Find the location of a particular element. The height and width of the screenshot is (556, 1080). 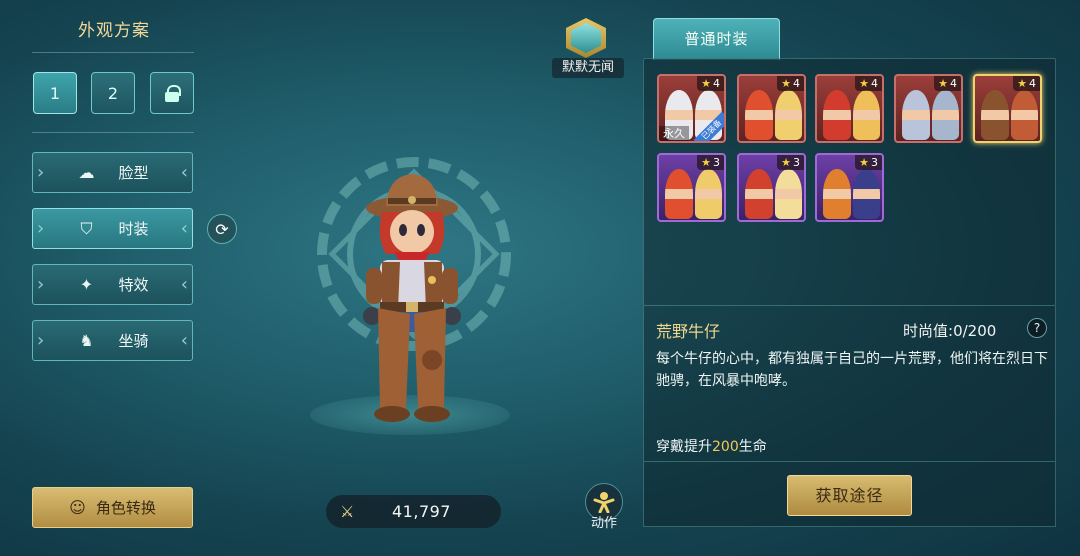

menu-effect-button: ✦ 特效 is located at coordinates (112, 284).